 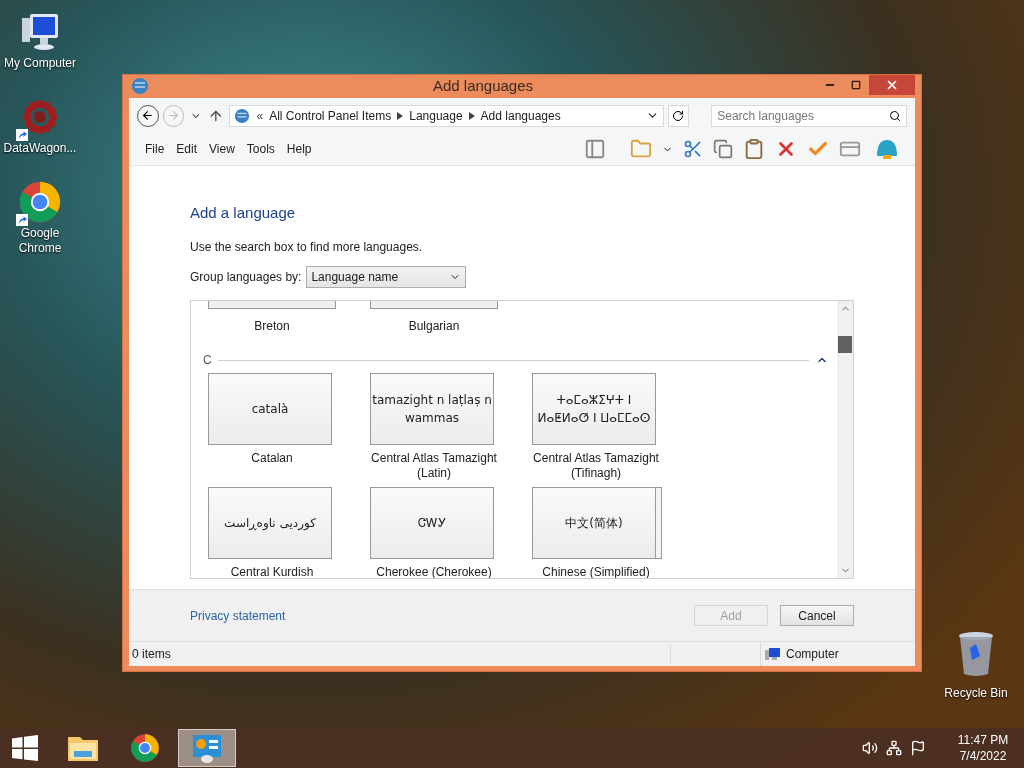 I want to click on window-title: Add languages, so click(x=483, y=86).